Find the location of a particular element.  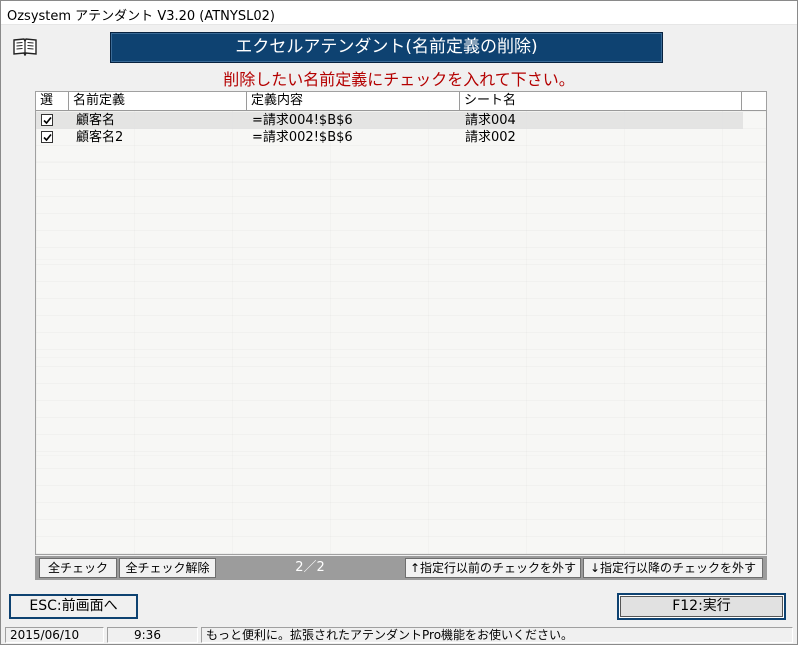

column-header-name: 名前定義 is located at coordinates (158, 101).